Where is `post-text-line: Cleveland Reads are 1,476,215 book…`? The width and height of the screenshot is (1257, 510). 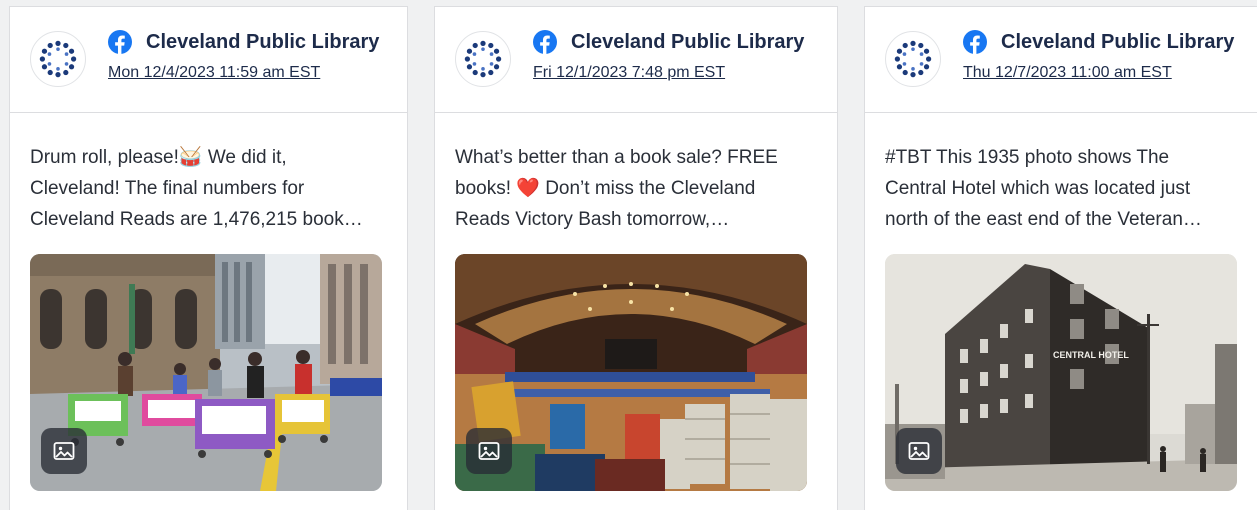 post-text-line: Cleveland Reads are 1,476,215 book… is located at coordinates (196, 219).